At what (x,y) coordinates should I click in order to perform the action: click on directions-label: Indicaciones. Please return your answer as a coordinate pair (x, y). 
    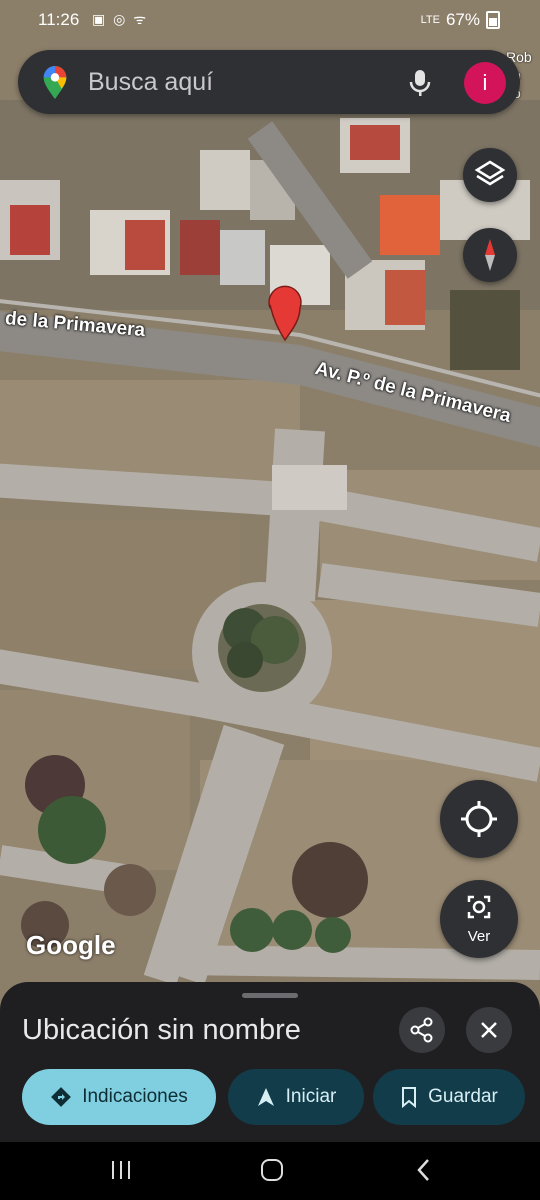
    Looking at the image, I should click on (135, 1096).